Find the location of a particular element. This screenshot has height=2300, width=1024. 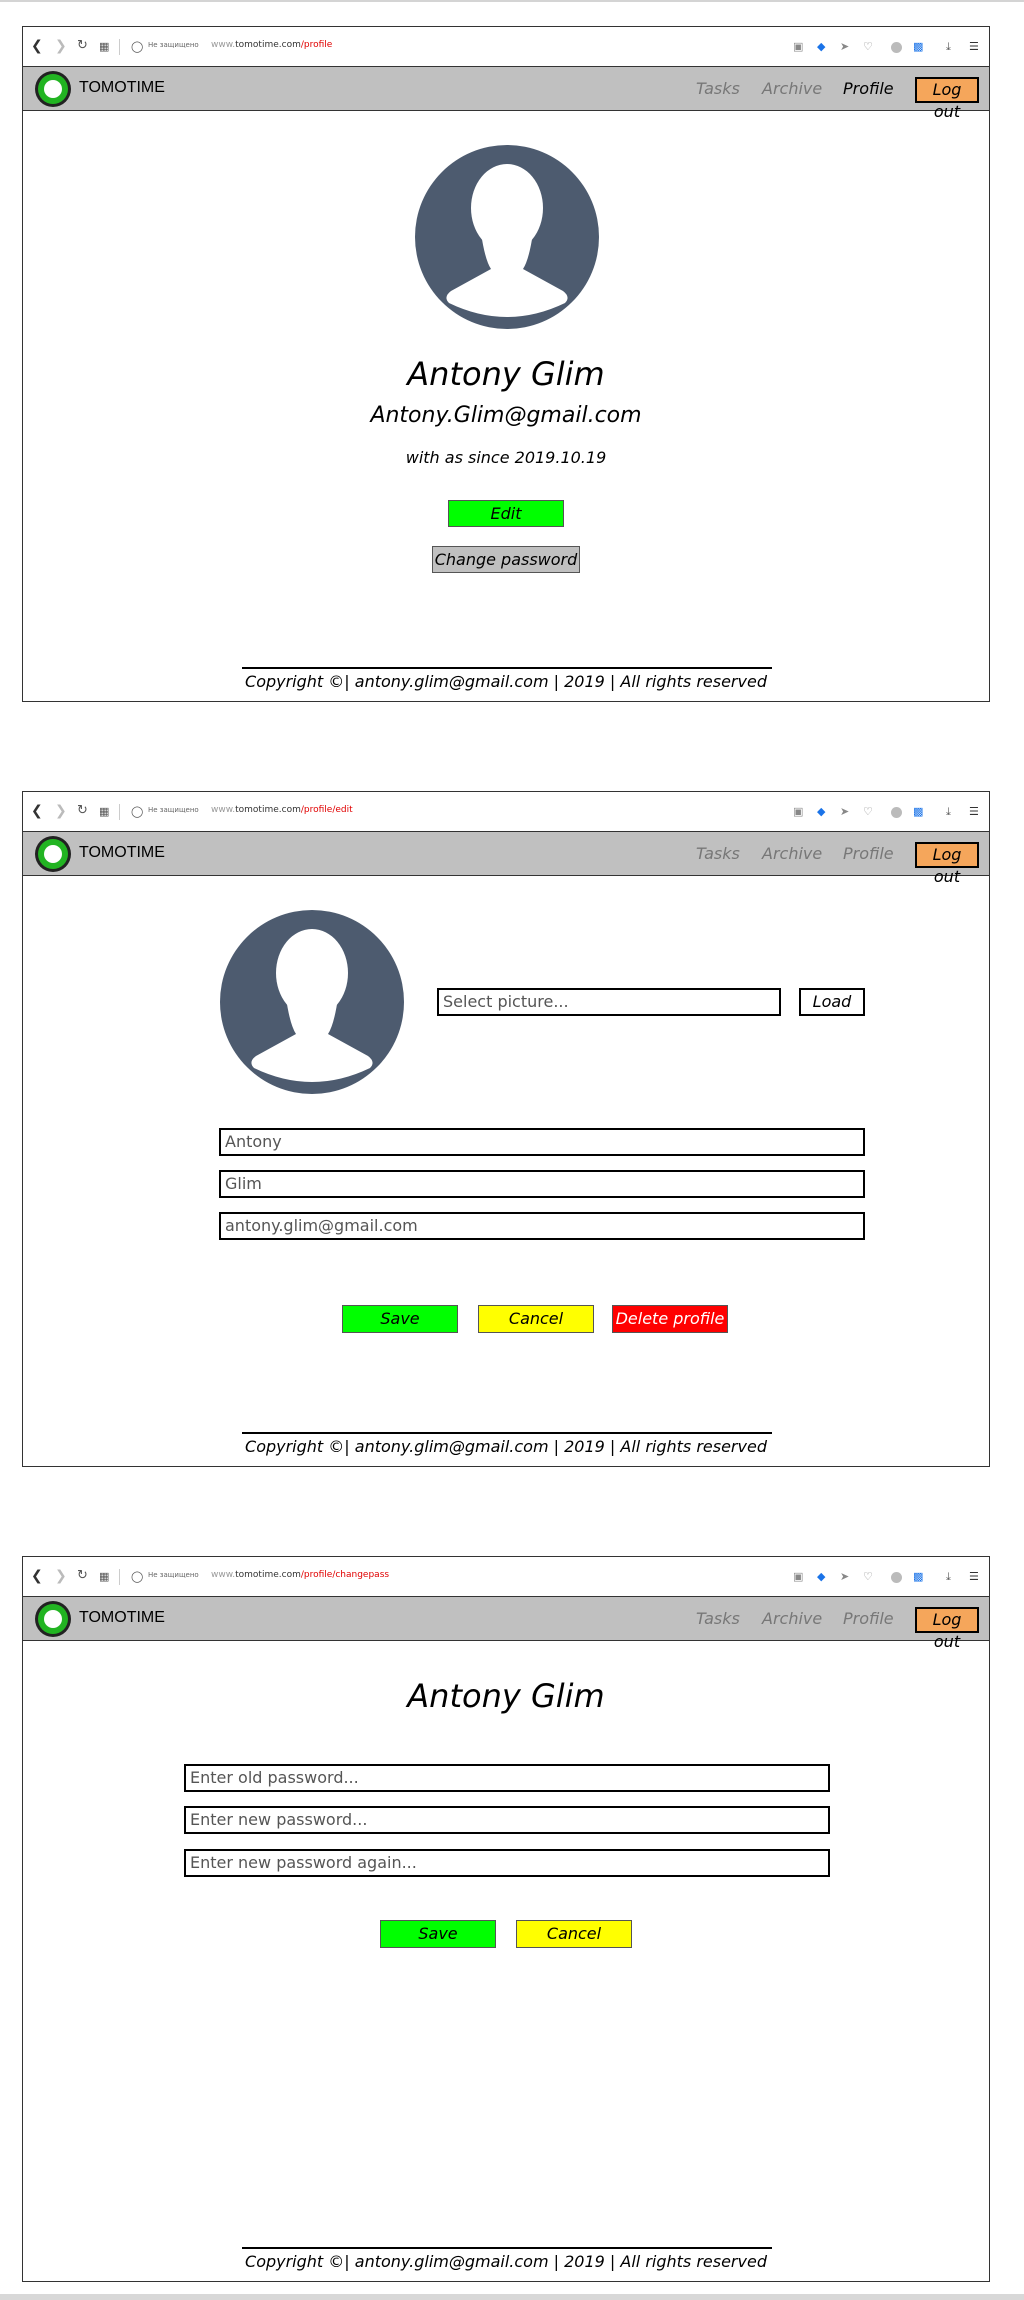

address-bar: www.tomotime.com/profile is located at coordinates (271, 45).